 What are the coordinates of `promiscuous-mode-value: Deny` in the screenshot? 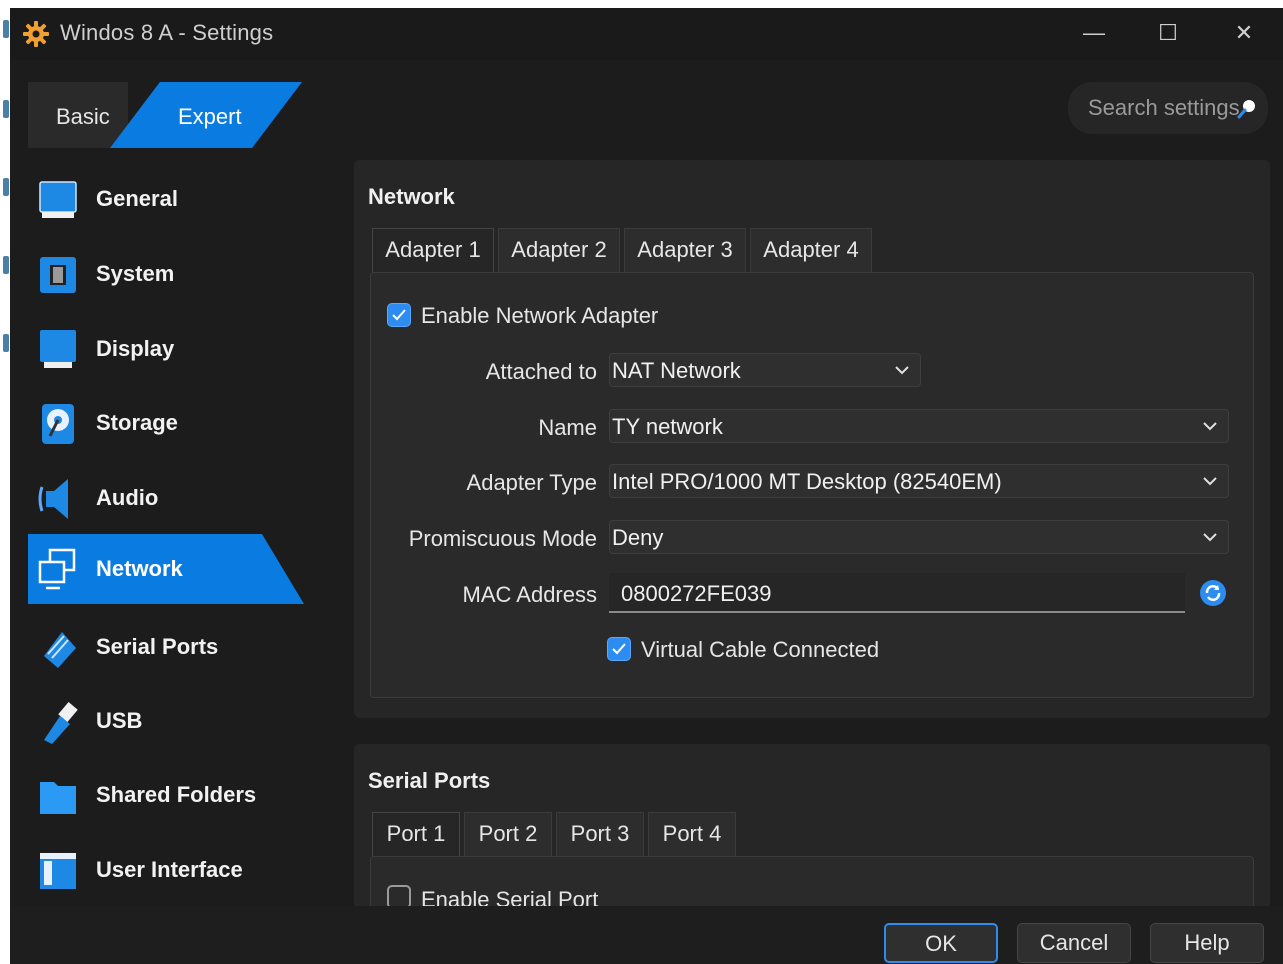 It's located at (638, 537).